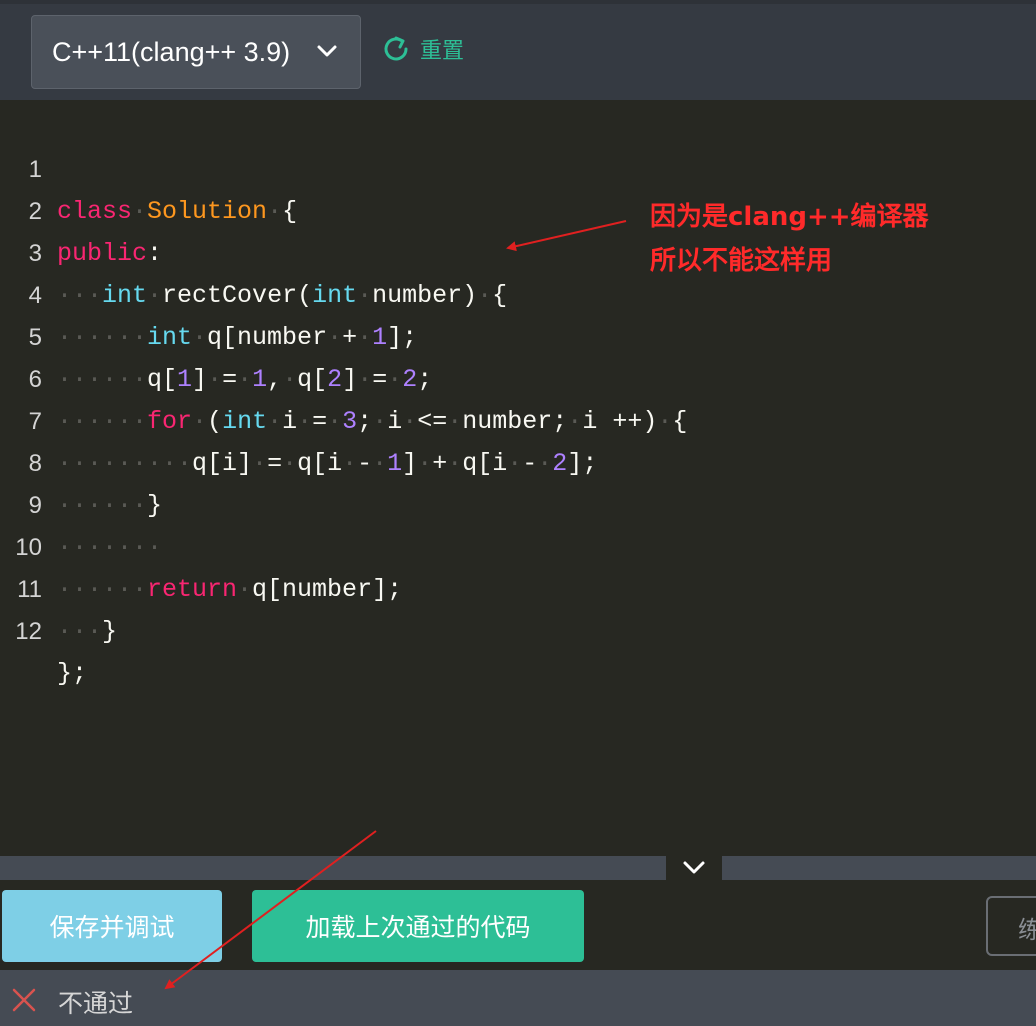 This screenshot has height=1026, width=1036. I want to click on code-line-2: 2 public:, so click(518, 208).